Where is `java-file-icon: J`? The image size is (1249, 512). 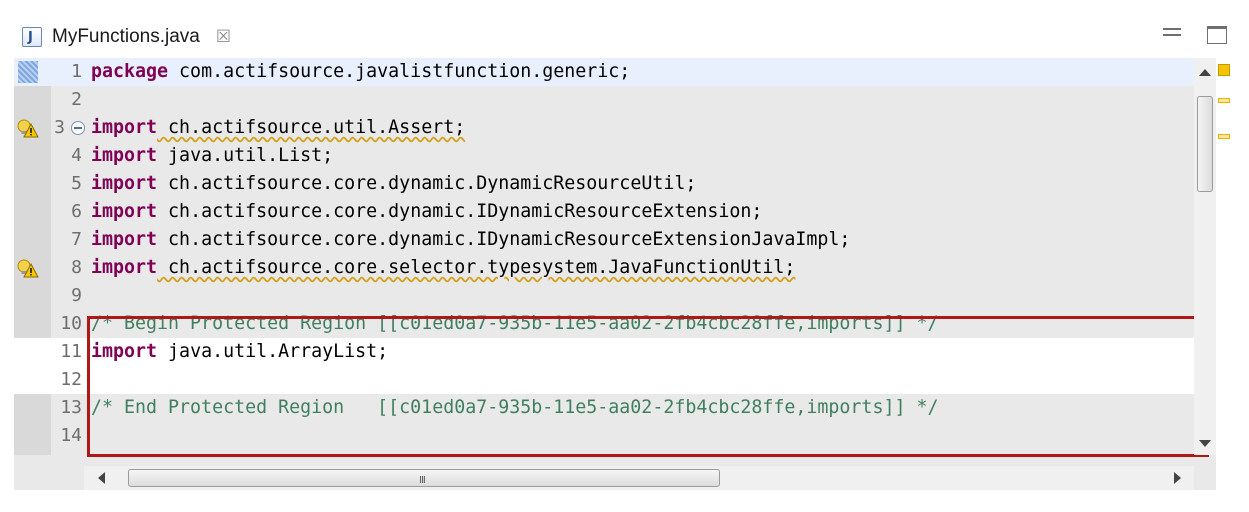
java-file-icon: J is located at coordinates (32, 37).